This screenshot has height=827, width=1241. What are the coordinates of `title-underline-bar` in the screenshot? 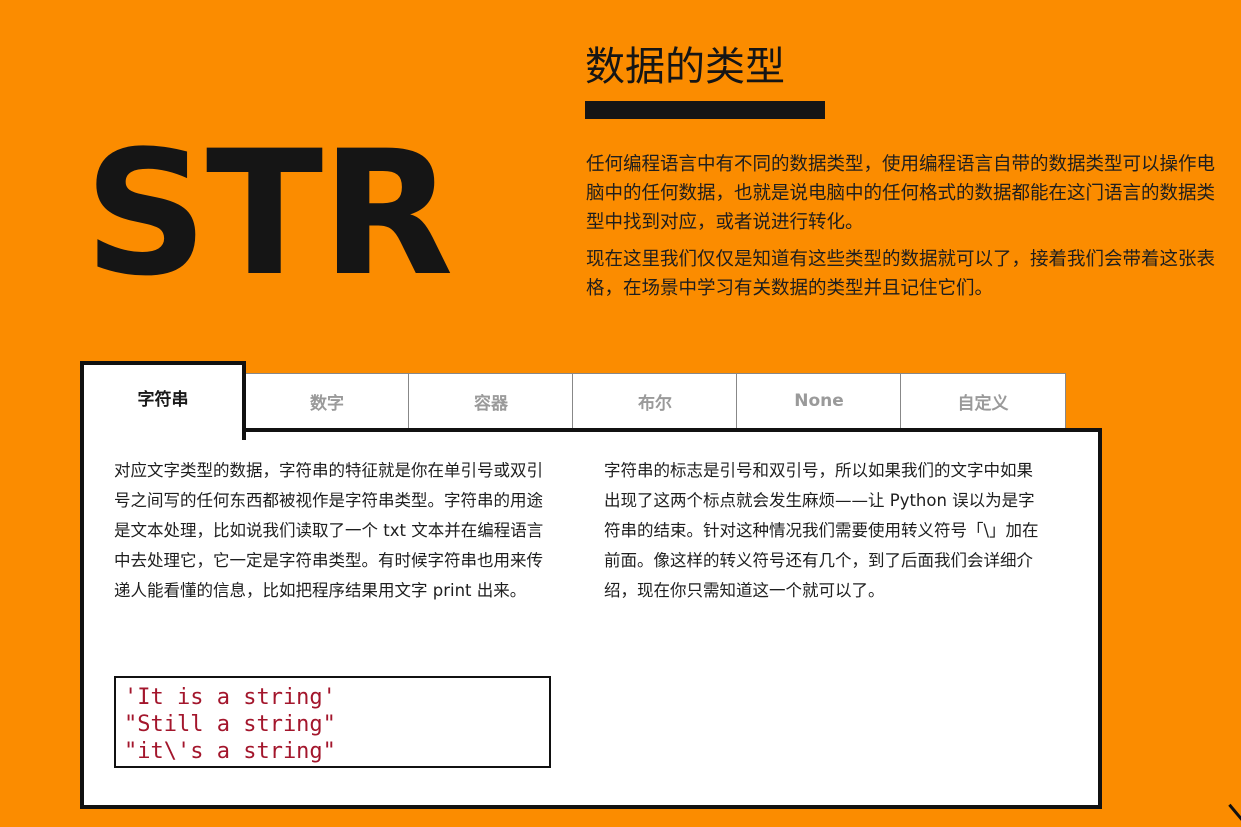 It's located at (705, 110).